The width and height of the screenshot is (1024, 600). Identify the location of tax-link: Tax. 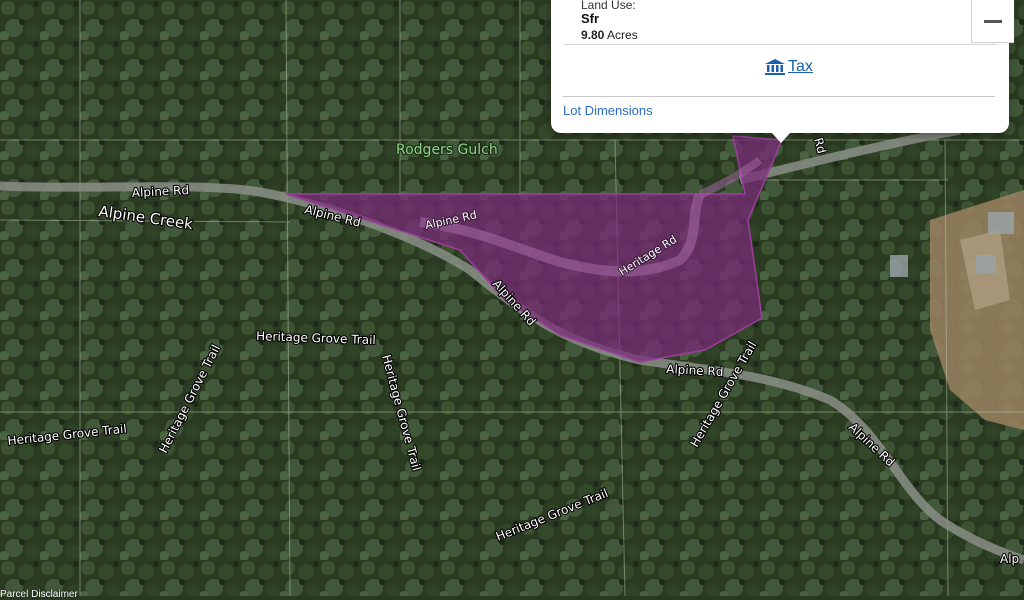
(788, 67).